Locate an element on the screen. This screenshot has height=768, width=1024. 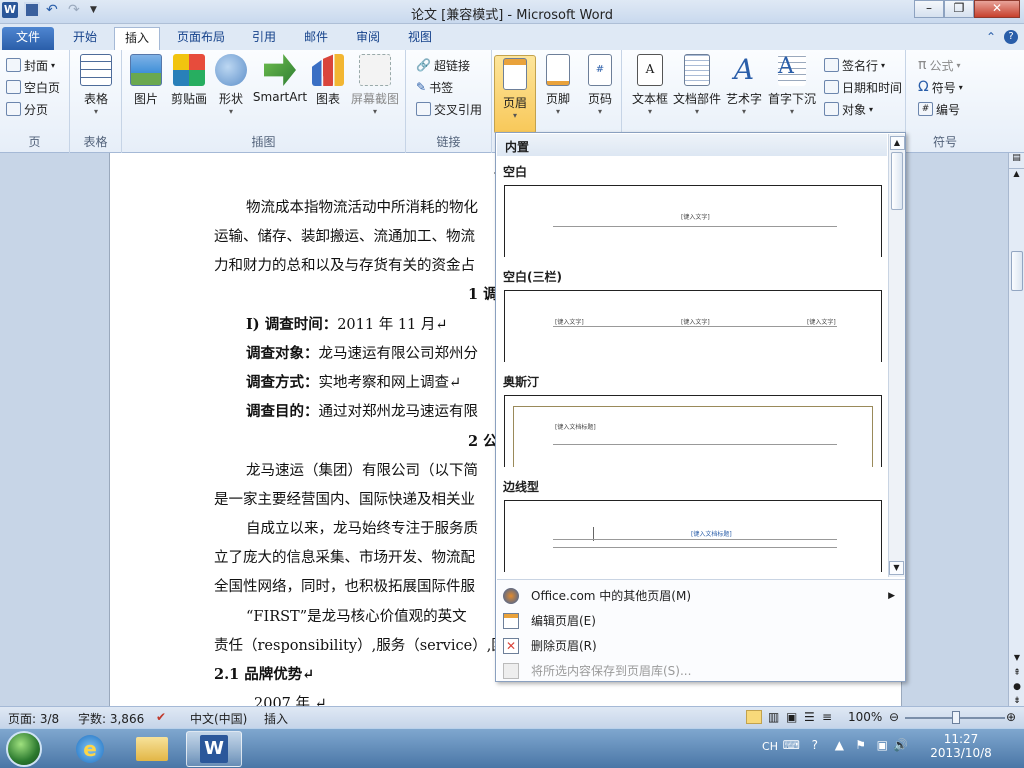
tab-home: 开始 is located at coordinates (85, 38).